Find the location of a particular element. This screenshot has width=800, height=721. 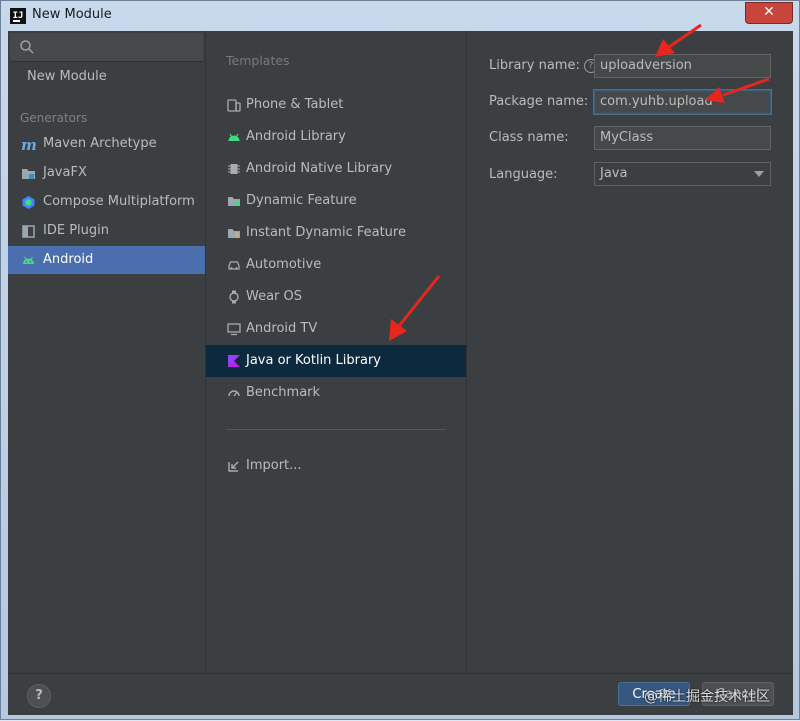

sidebar-item-compose-multiplatform: Compose Multiplatform is located at coordinates (106, 202).